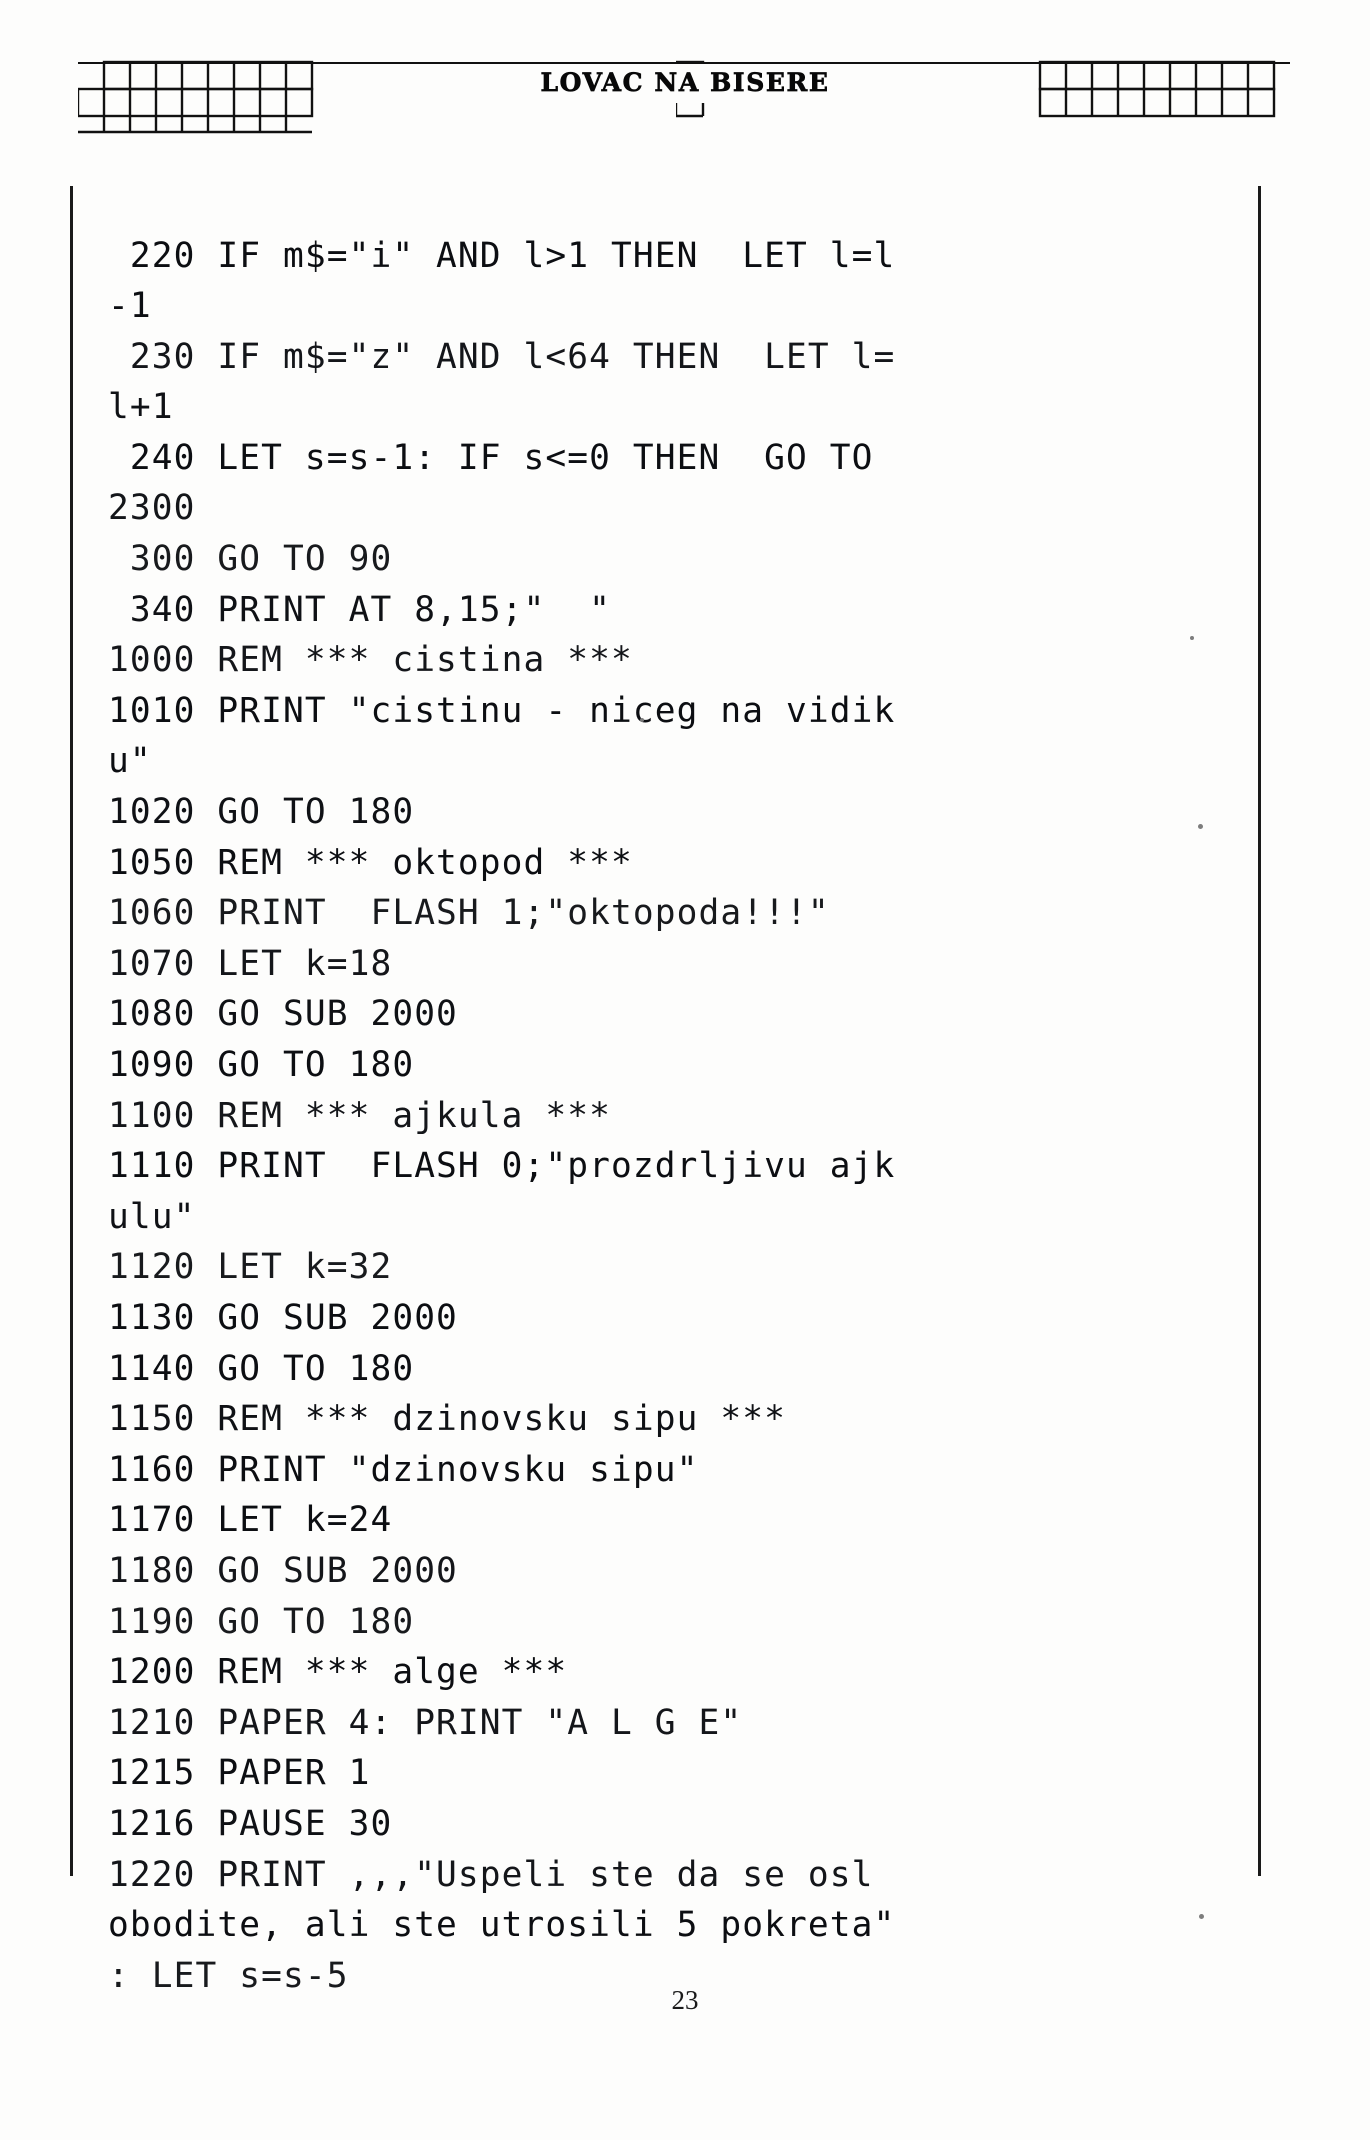 The image size is (1370, 2140). I want to click on listing-line: 1100 REM *** ajkula ***, so click(360, 1115).